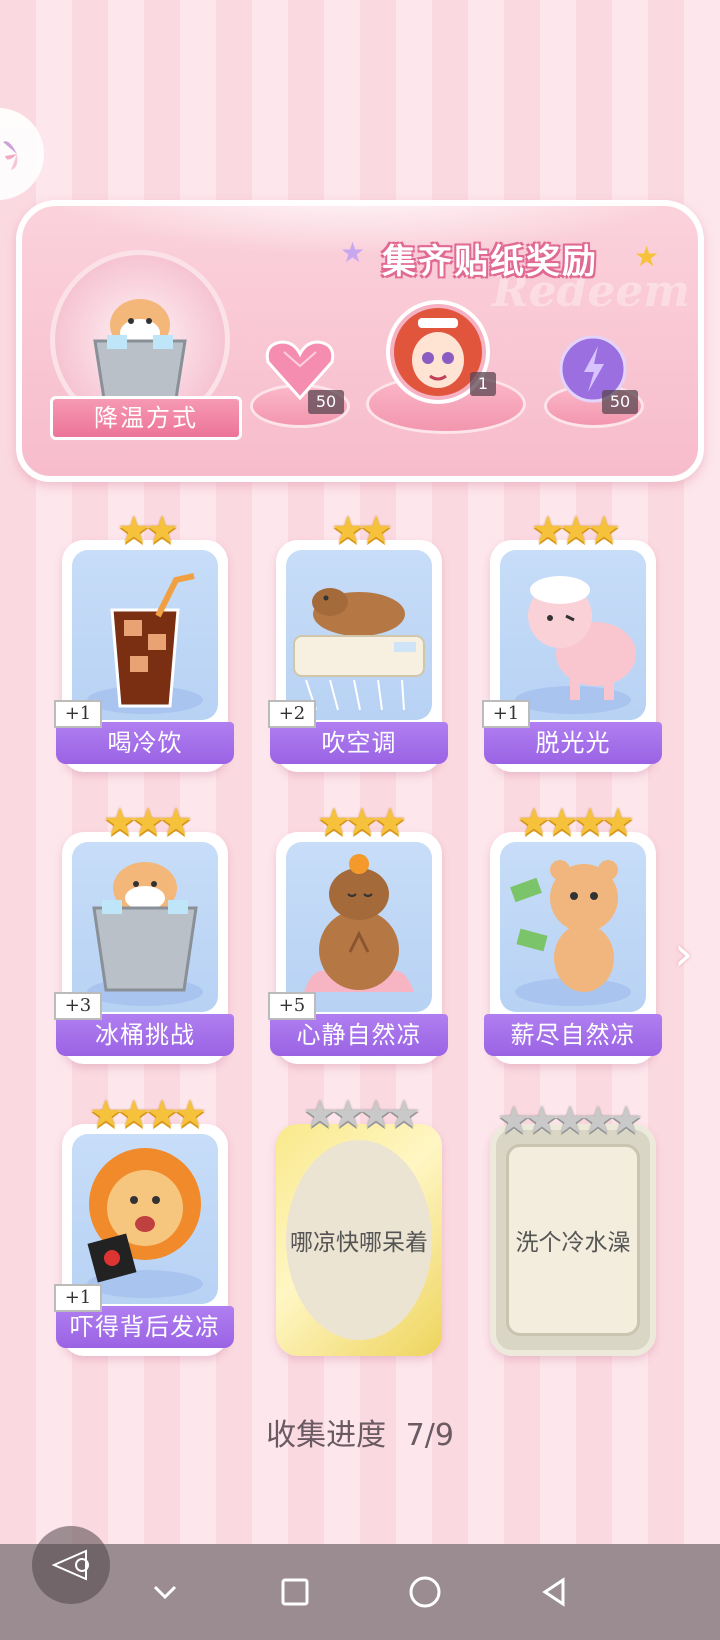 This screenshot has height=1640, width=720. I want to click on nav-back-button, so click(555, 1592).